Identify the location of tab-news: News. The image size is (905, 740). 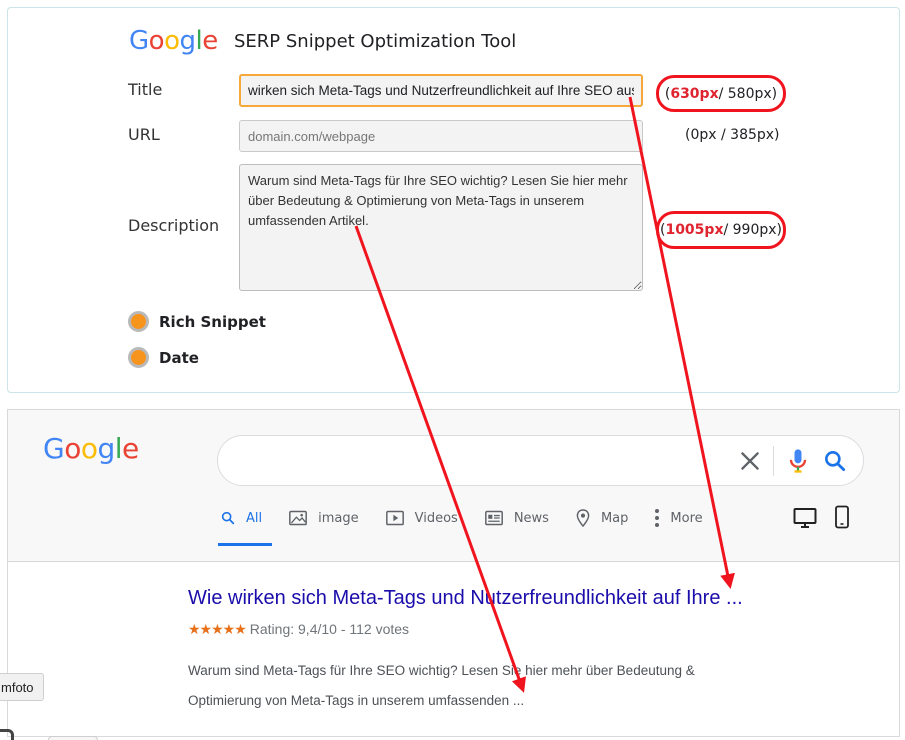
(516, 518).